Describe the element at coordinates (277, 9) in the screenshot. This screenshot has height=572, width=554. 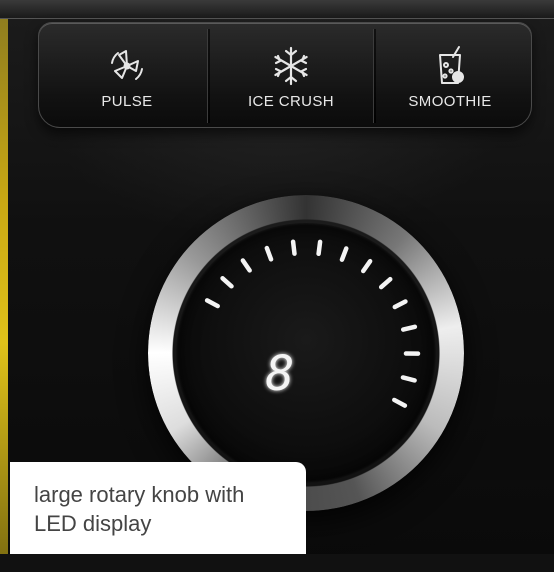
I see `appliance-top-rim` at that location.